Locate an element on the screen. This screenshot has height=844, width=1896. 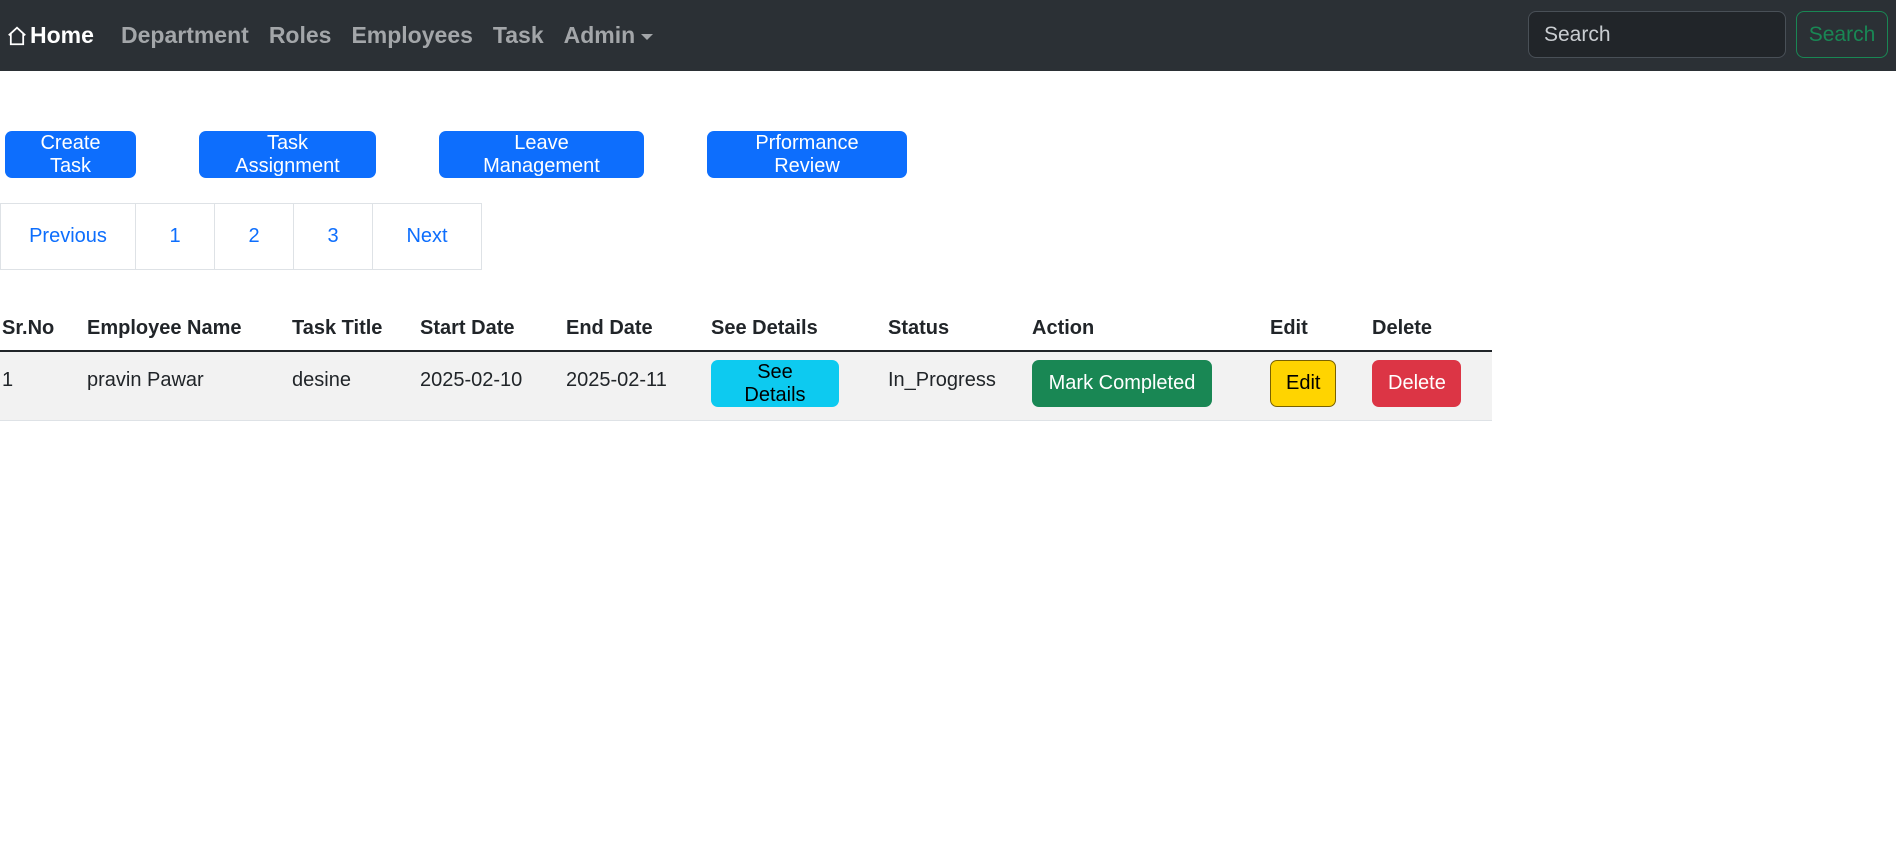
header-see-details: See Details is located at coordinates (764, 328).